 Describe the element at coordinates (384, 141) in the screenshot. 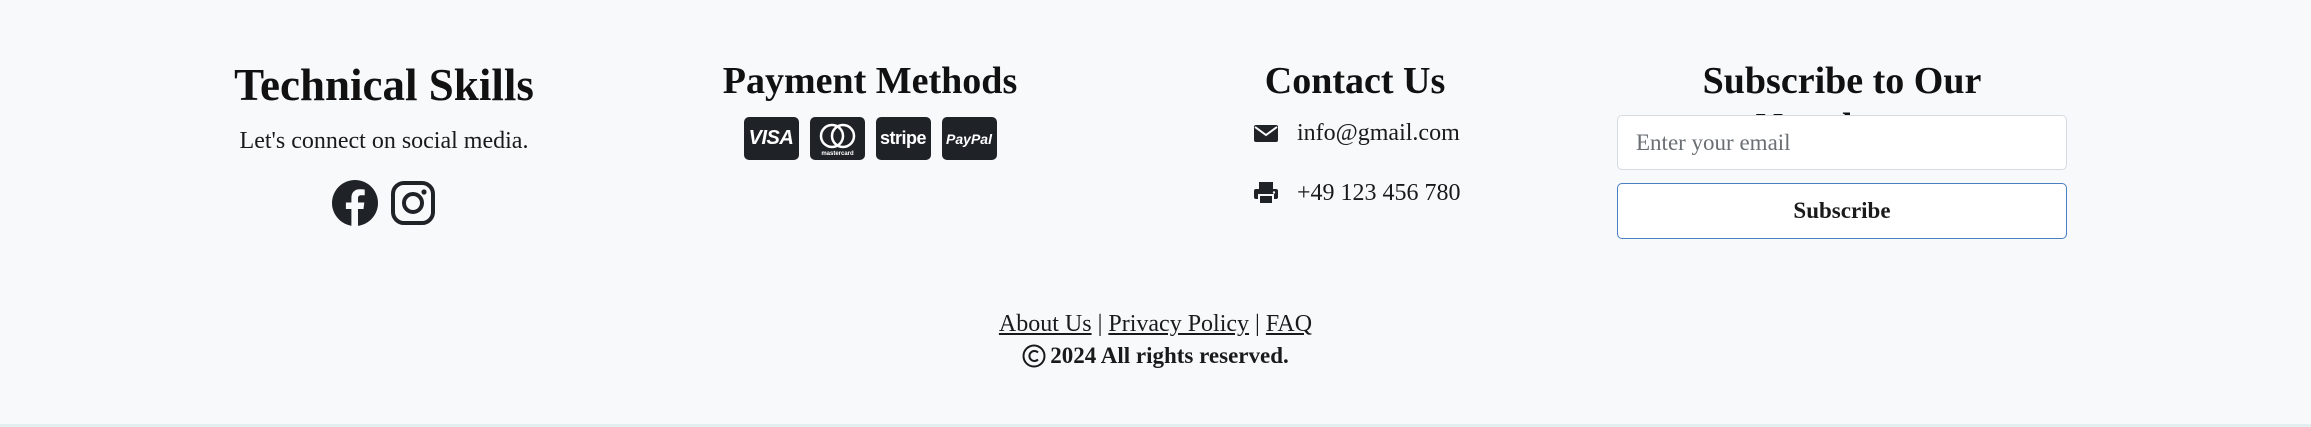

I see `social-tagline: Let's connect on social media.` at that location.